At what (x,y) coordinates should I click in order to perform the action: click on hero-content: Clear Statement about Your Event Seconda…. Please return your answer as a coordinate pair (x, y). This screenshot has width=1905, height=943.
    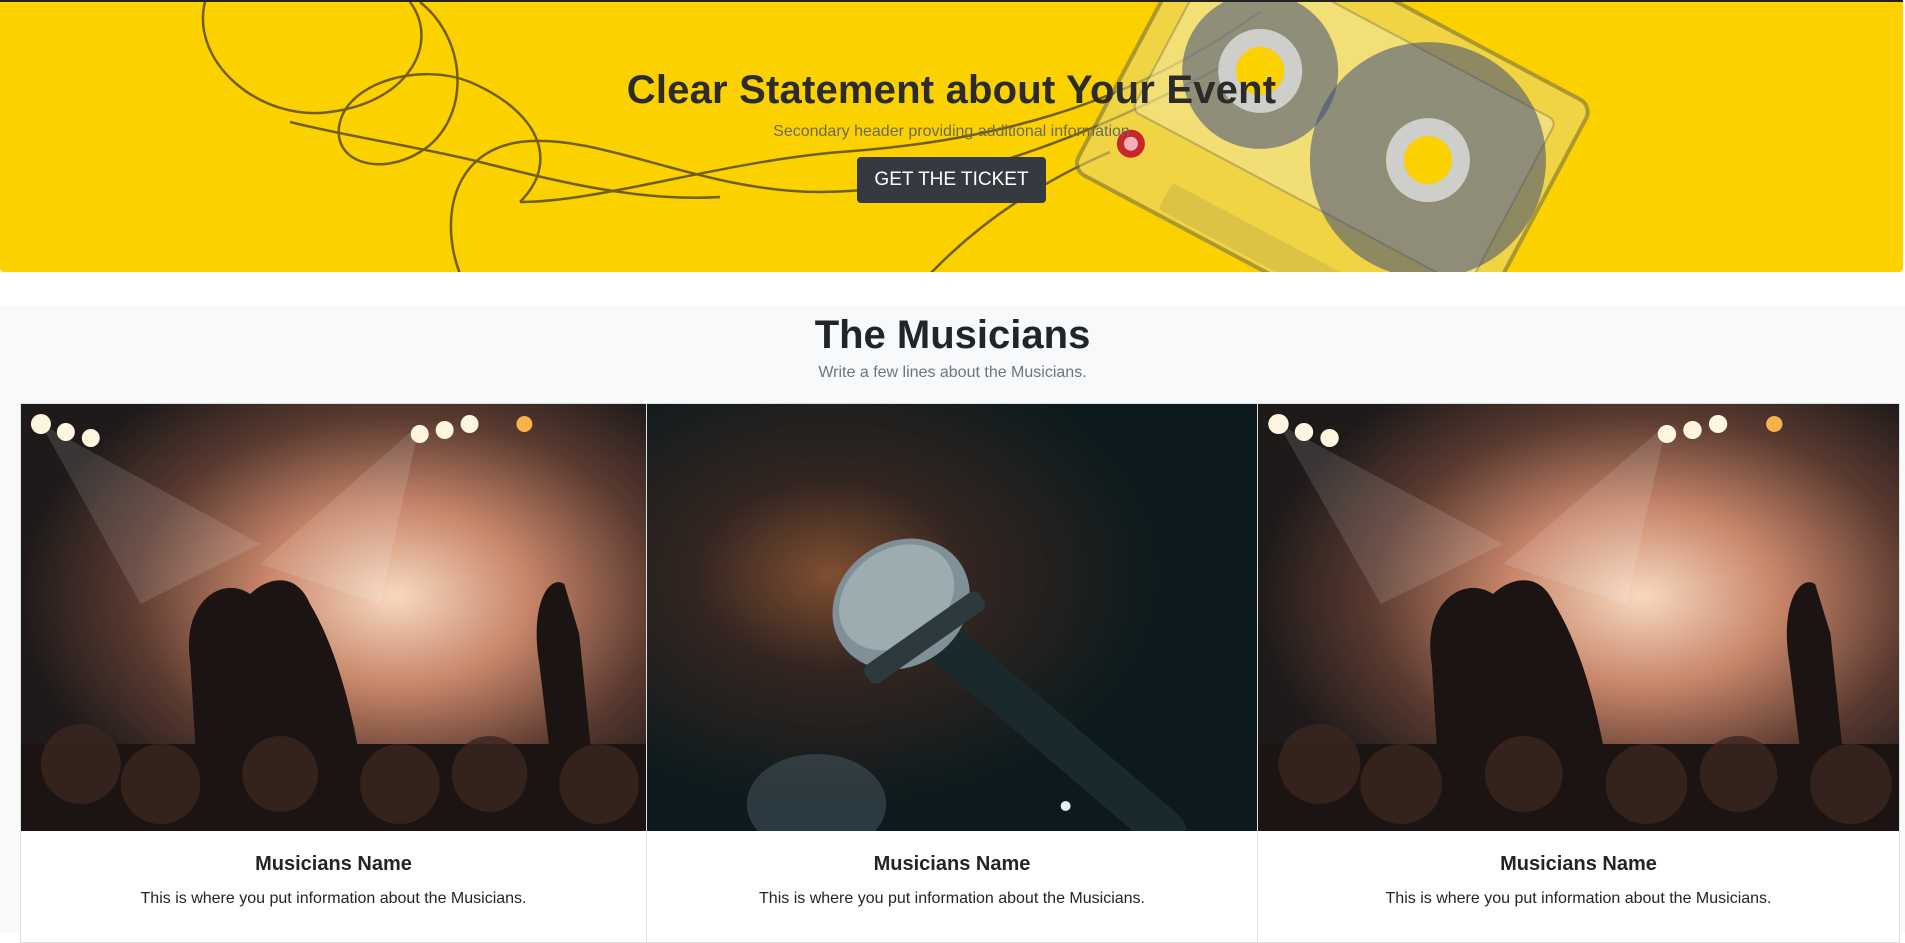
    Looking at the image, I should click on (951, 135).